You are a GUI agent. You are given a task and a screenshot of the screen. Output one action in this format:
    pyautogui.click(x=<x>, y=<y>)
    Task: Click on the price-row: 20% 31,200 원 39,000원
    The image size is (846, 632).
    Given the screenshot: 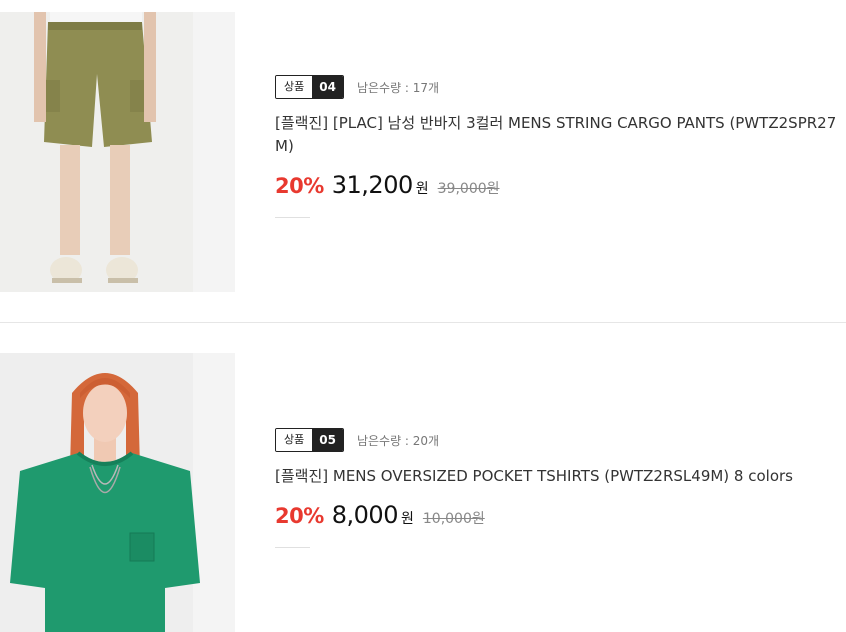 What is the action you would take?
    pyautogui.click(x=560, y=185)
    